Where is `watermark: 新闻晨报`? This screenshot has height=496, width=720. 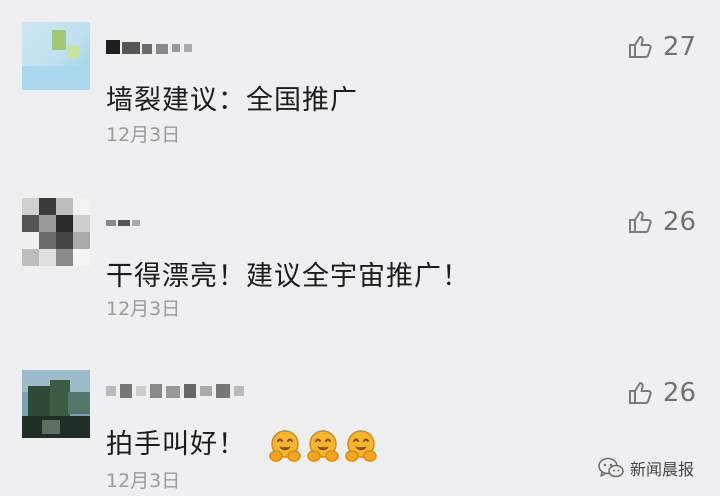
watermark: 新闻晨报 is located at coordinates (646, 468).